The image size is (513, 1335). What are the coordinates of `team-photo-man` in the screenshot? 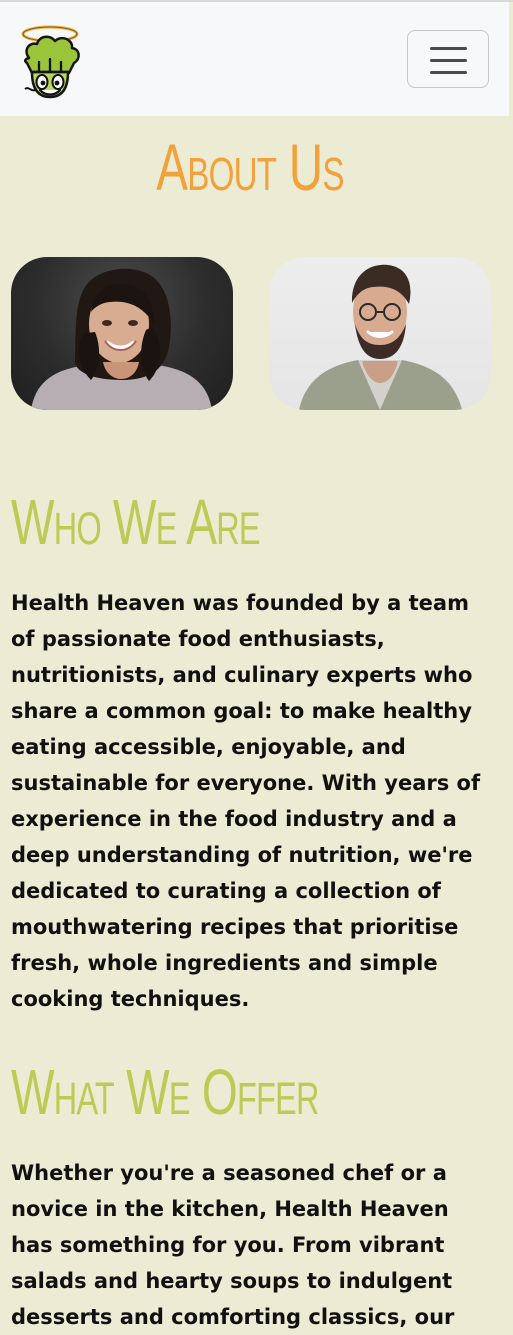 It's located at (380, 333).